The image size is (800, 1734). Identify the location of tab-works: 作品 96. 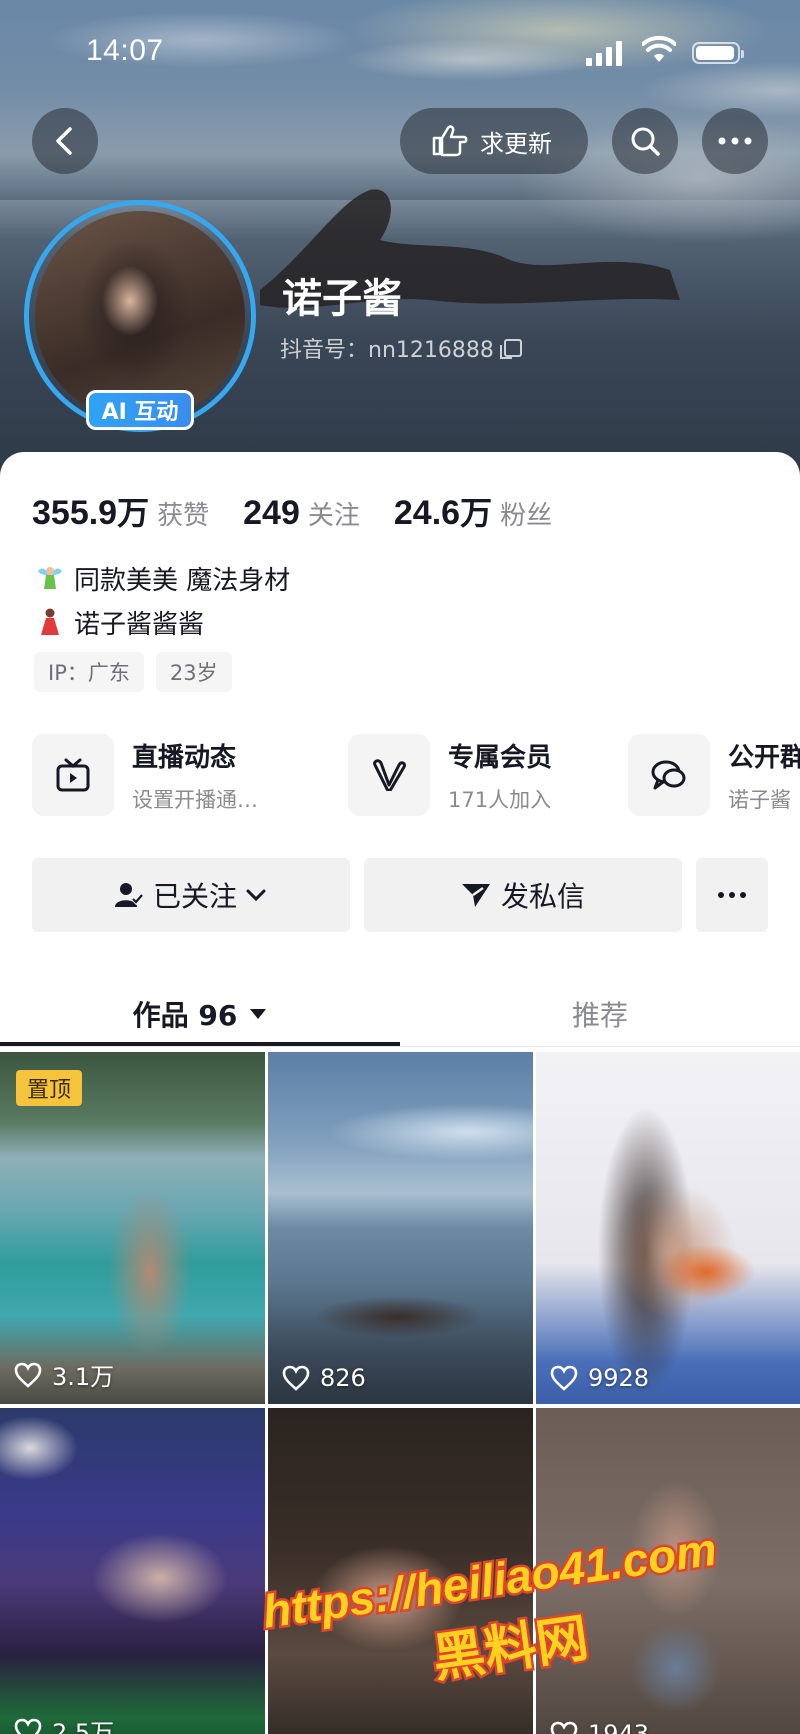
(200, 1014).